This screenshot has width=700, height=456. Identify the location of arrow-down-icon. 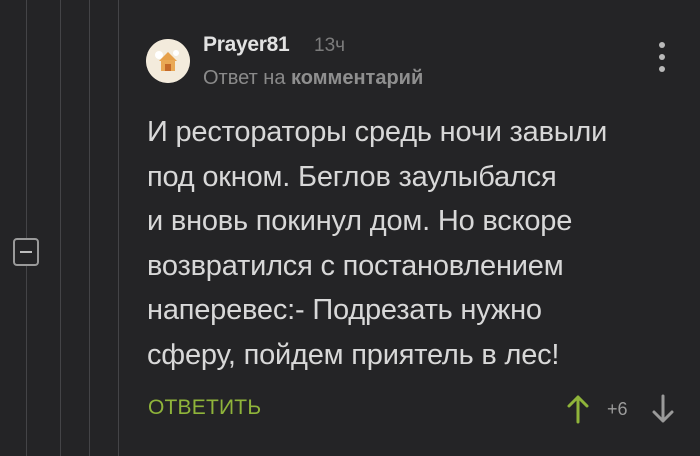
(663, 411).